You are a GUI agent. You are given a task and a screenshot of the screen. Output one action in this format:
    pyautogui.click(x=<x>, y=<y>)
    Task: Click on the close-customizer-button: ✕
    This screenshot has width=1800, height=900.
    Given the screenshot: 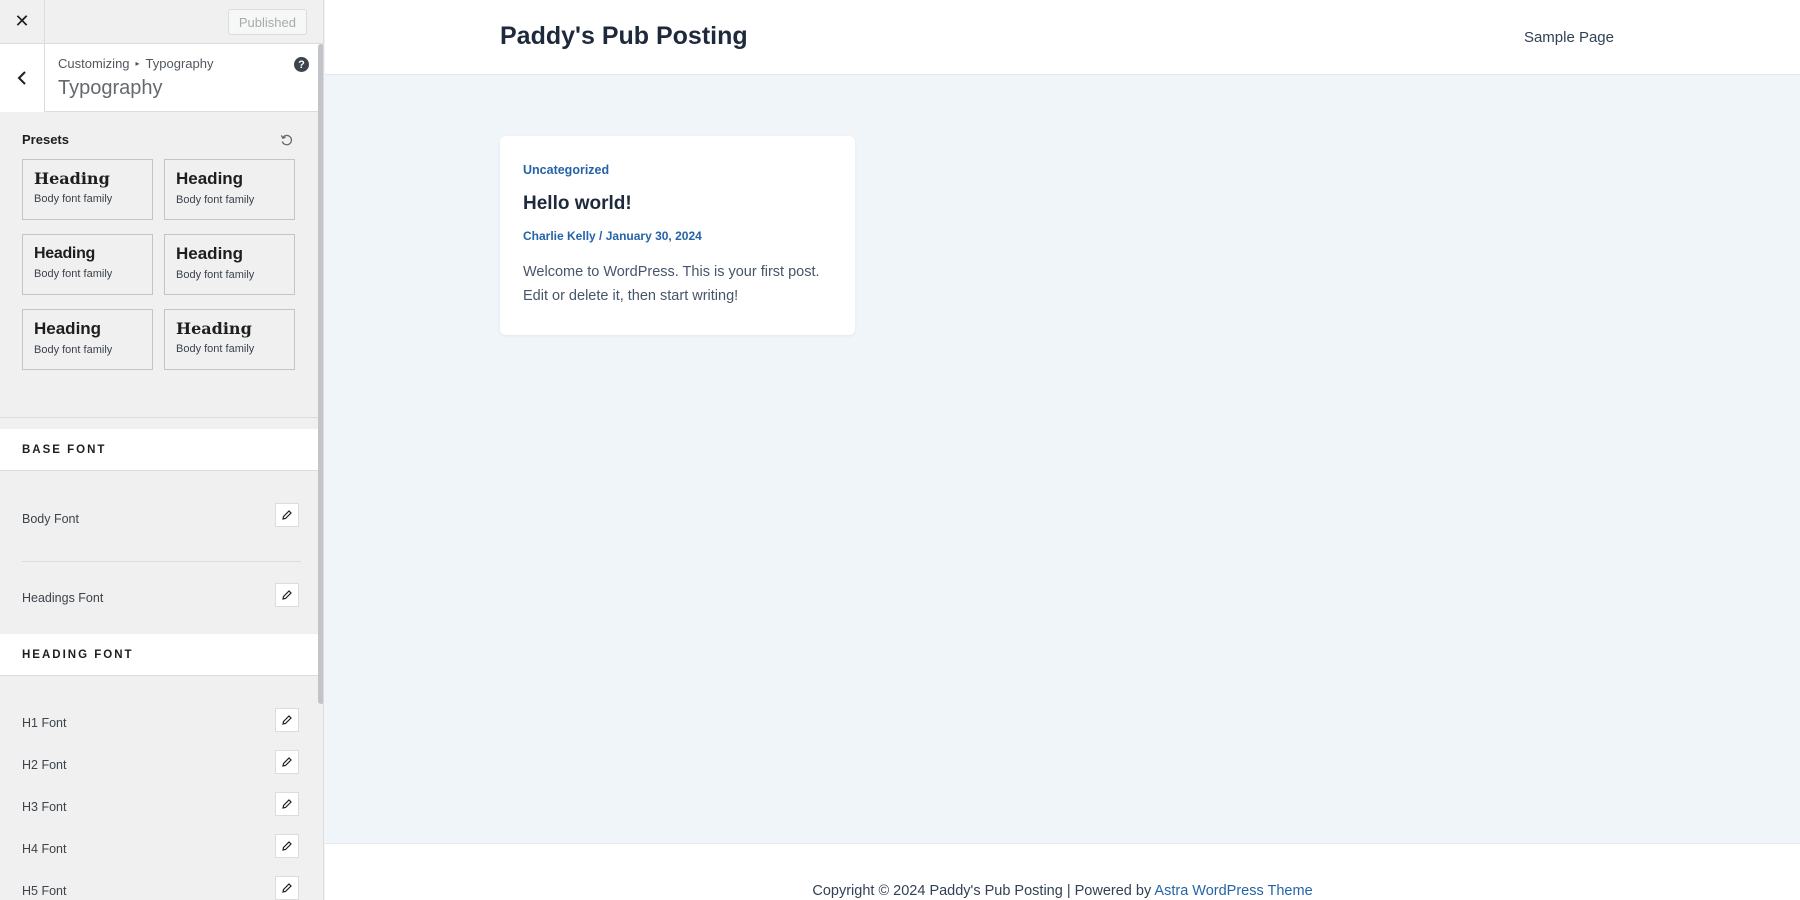 What is the action you would take?
    pyautogui.click(x=22, y=22)
    